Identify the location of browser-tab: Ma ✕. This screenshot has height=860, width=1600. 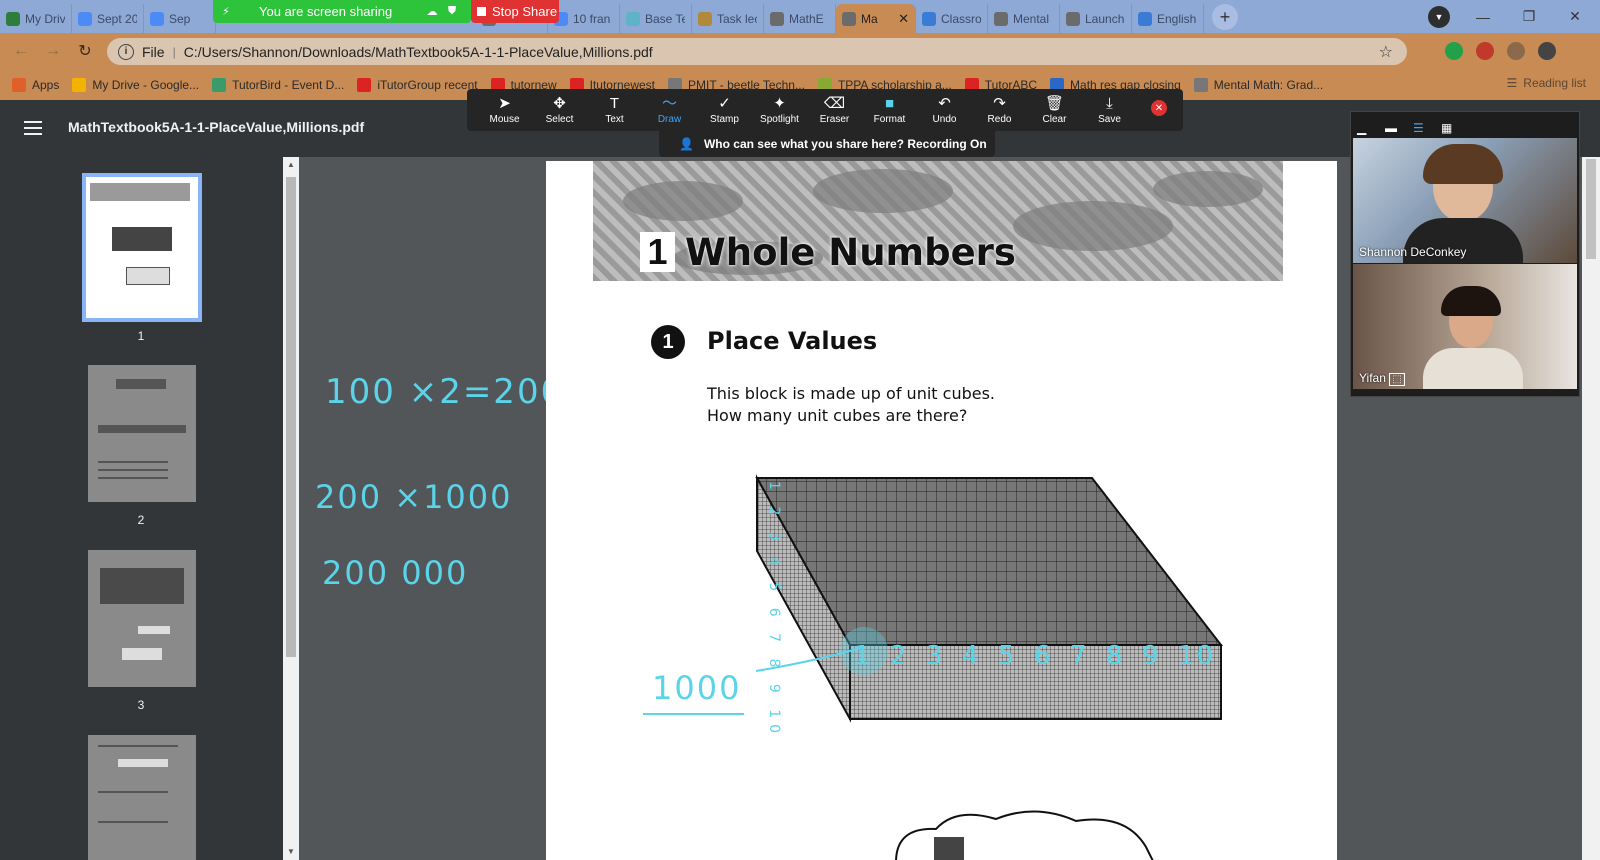
(876, 18).